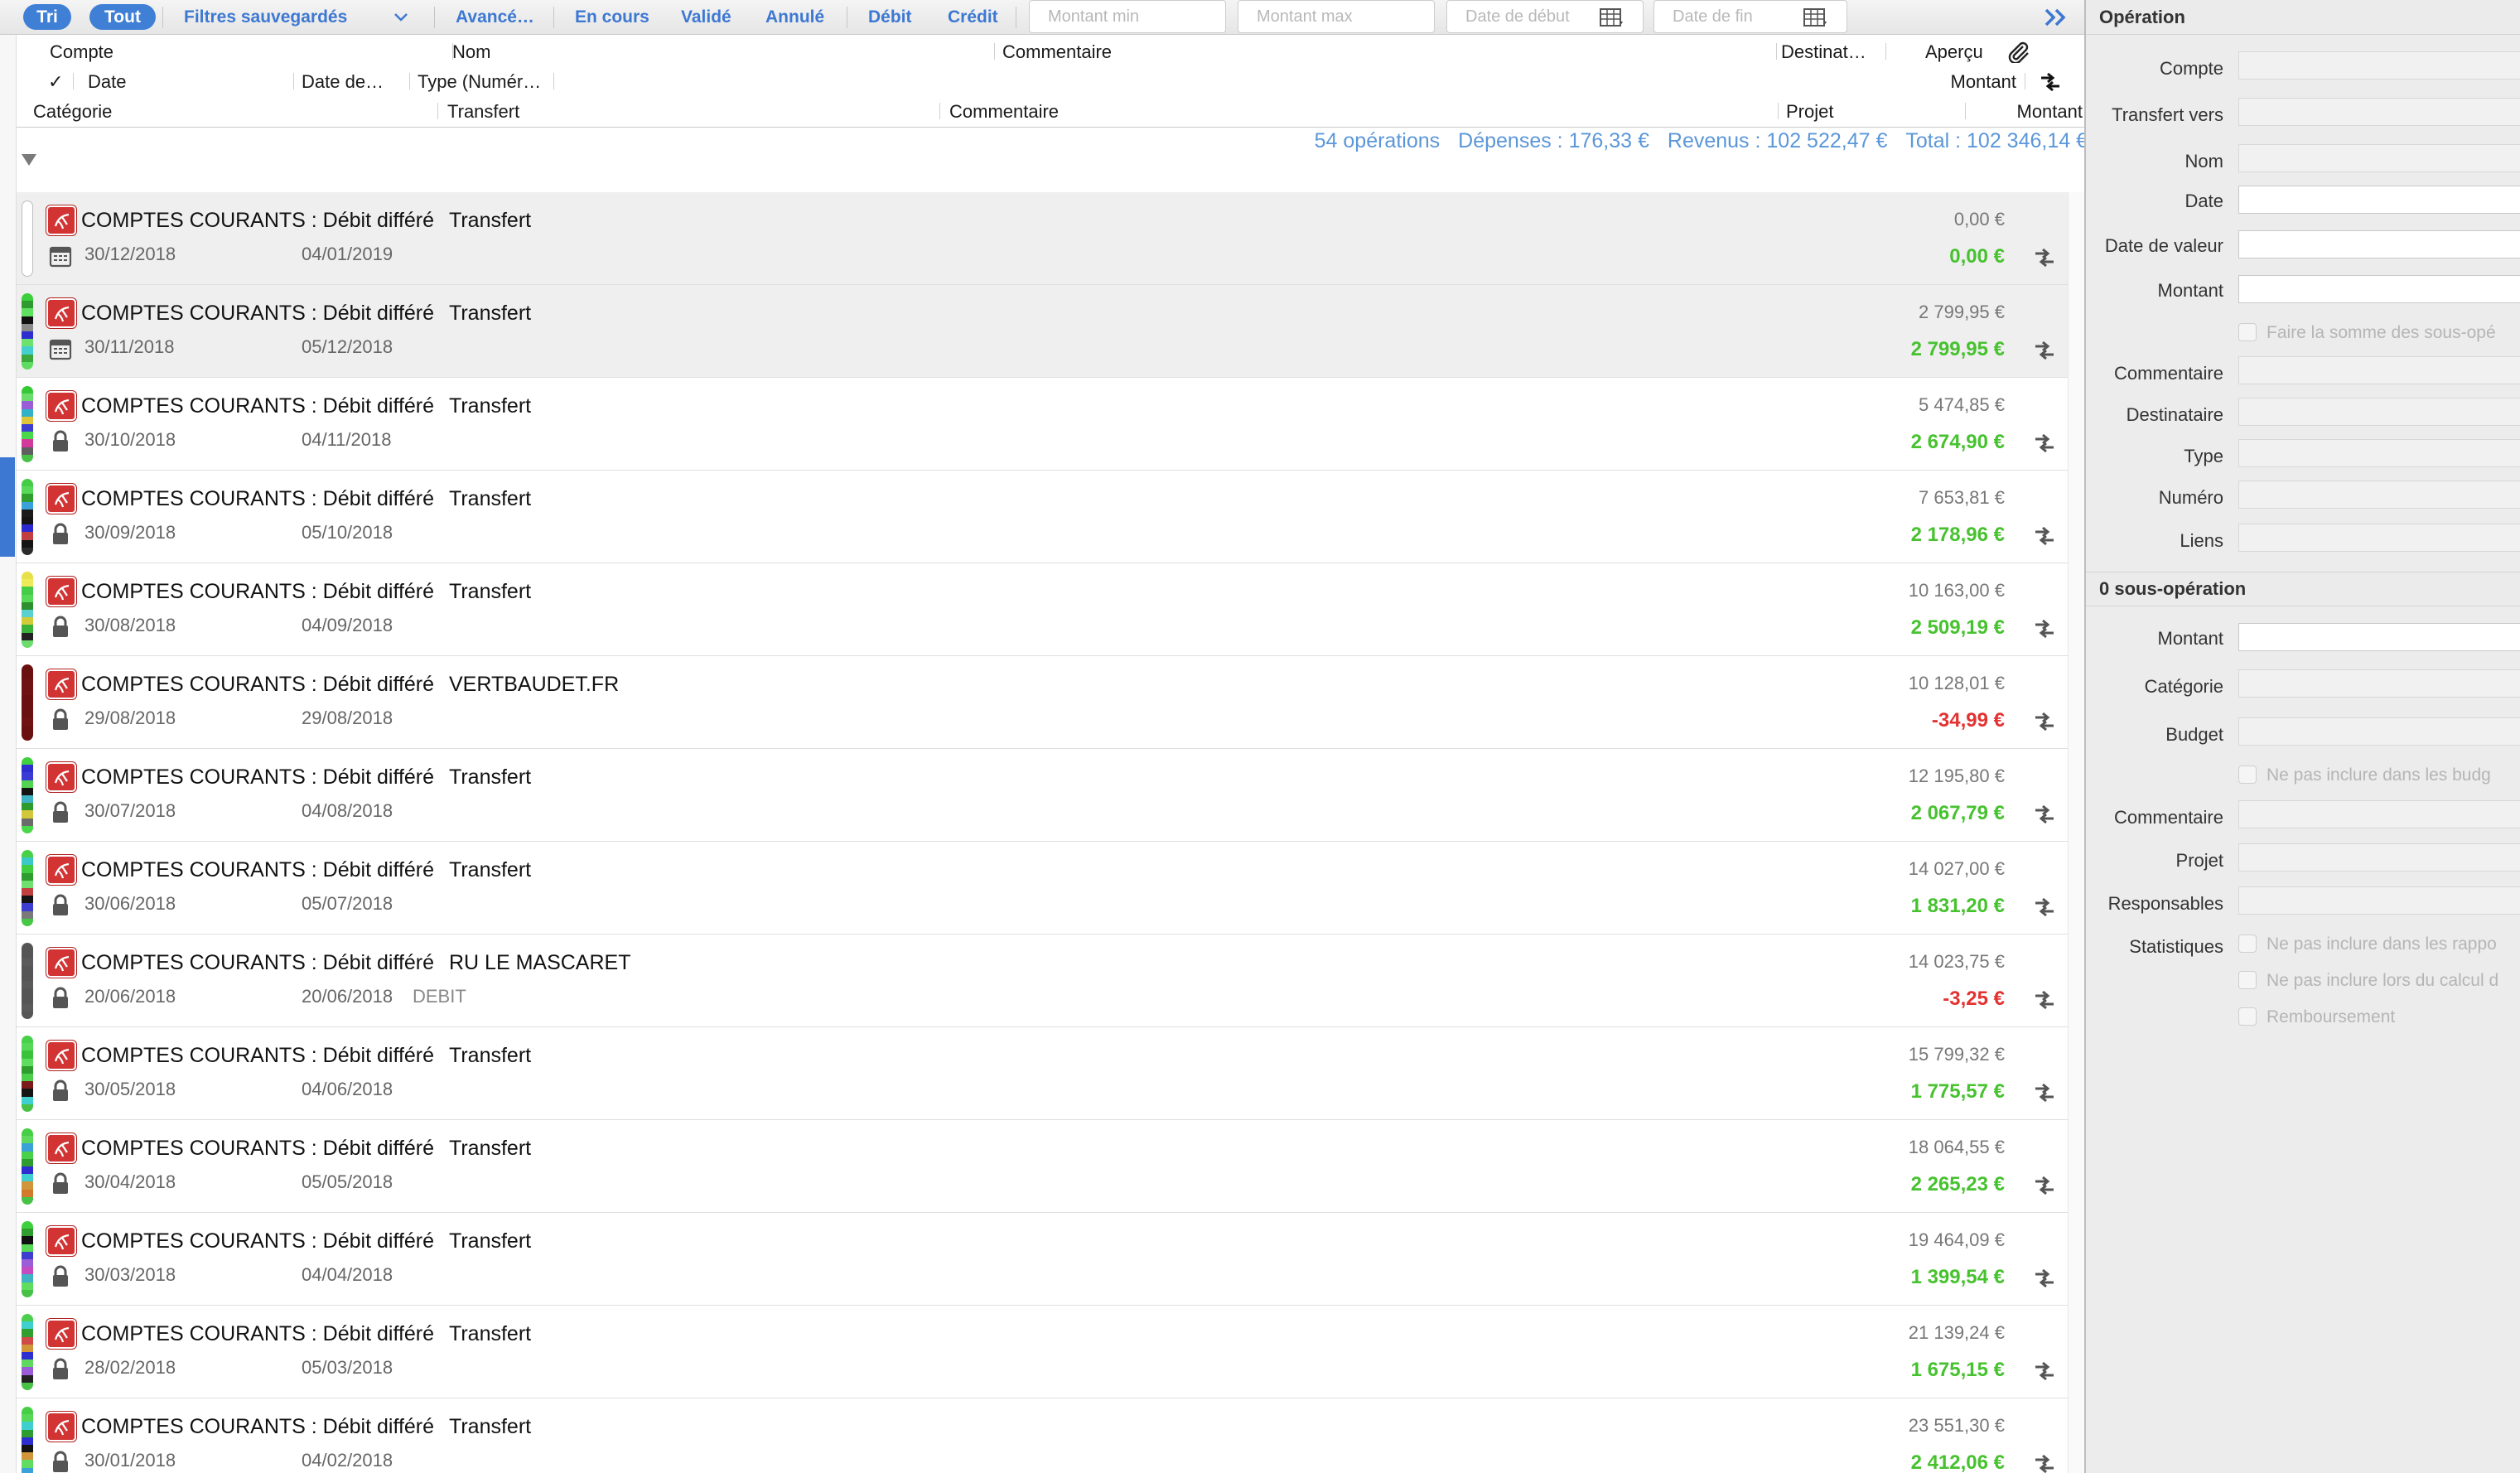  What do you see at coordinates (2303, 589) in the screenshot?
I see `suboperation-section-title: 0 sous-opération` at bounding box center [2303, 589].